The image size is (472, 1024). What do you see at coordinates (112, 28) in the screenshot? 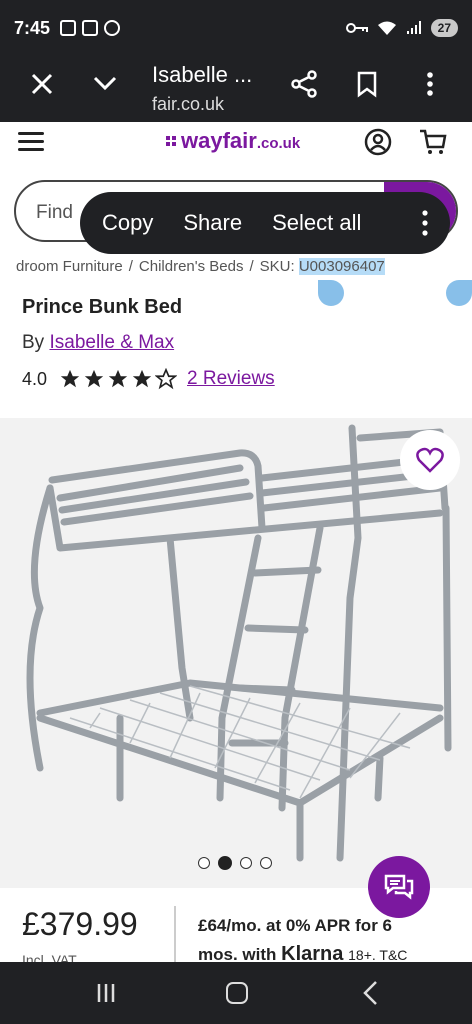
I see `whatsapp-icon` at bounding box center [112, 28].